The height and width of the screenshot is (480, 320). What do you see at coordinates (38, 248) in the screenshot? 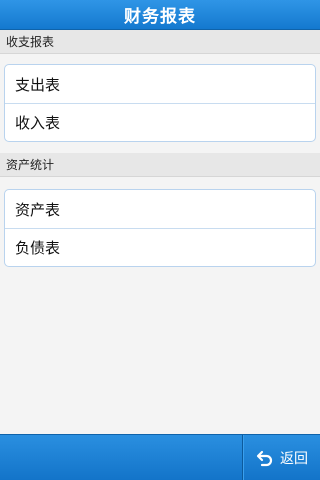
I see `list-item-label: 负债表` at bounding box center [38, 248].